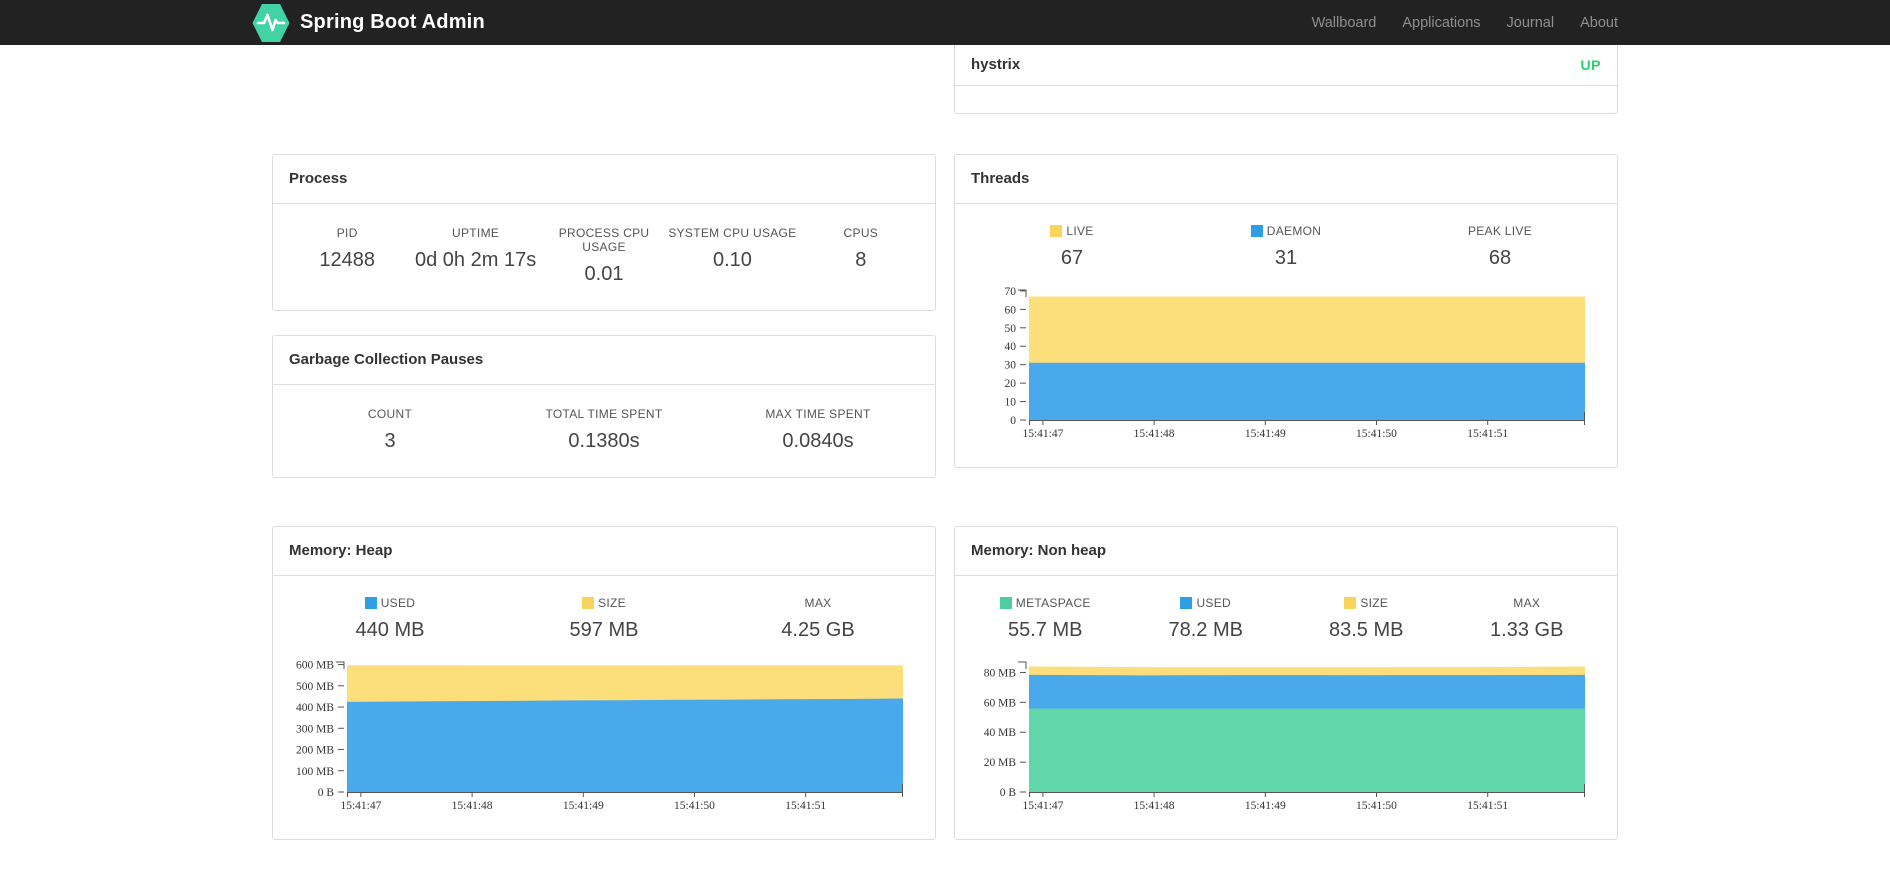  I want to click on stat-threads-peak: PEAK LIVE 68, so click(1500, 247).